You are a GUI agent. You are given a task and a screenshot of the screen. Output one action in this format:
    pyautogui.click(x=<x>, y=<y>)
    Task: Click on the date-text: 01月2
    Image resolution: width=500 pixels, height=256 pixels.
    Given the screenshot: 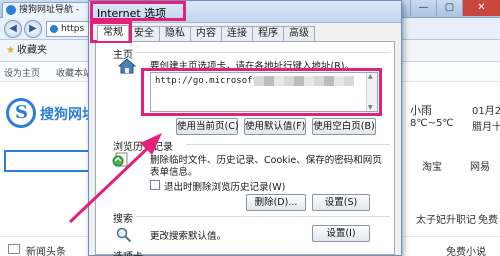 What is the action you would take?
    pyautogui.click(x=486, y=111)
    